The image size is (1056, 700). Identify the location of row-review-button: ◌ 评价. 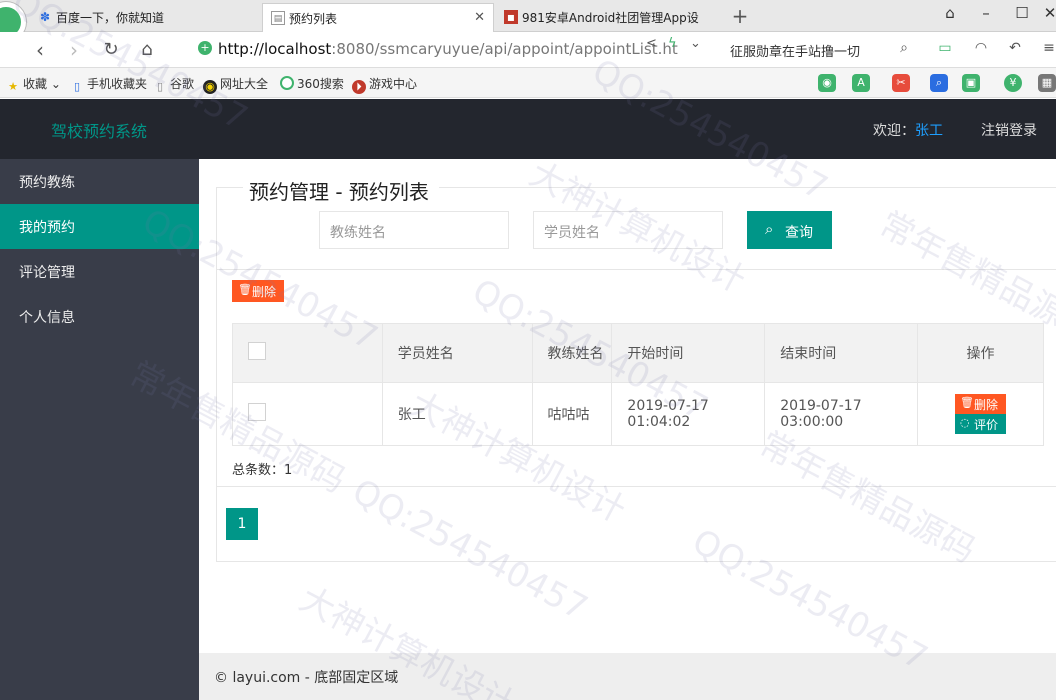
(981, 424).